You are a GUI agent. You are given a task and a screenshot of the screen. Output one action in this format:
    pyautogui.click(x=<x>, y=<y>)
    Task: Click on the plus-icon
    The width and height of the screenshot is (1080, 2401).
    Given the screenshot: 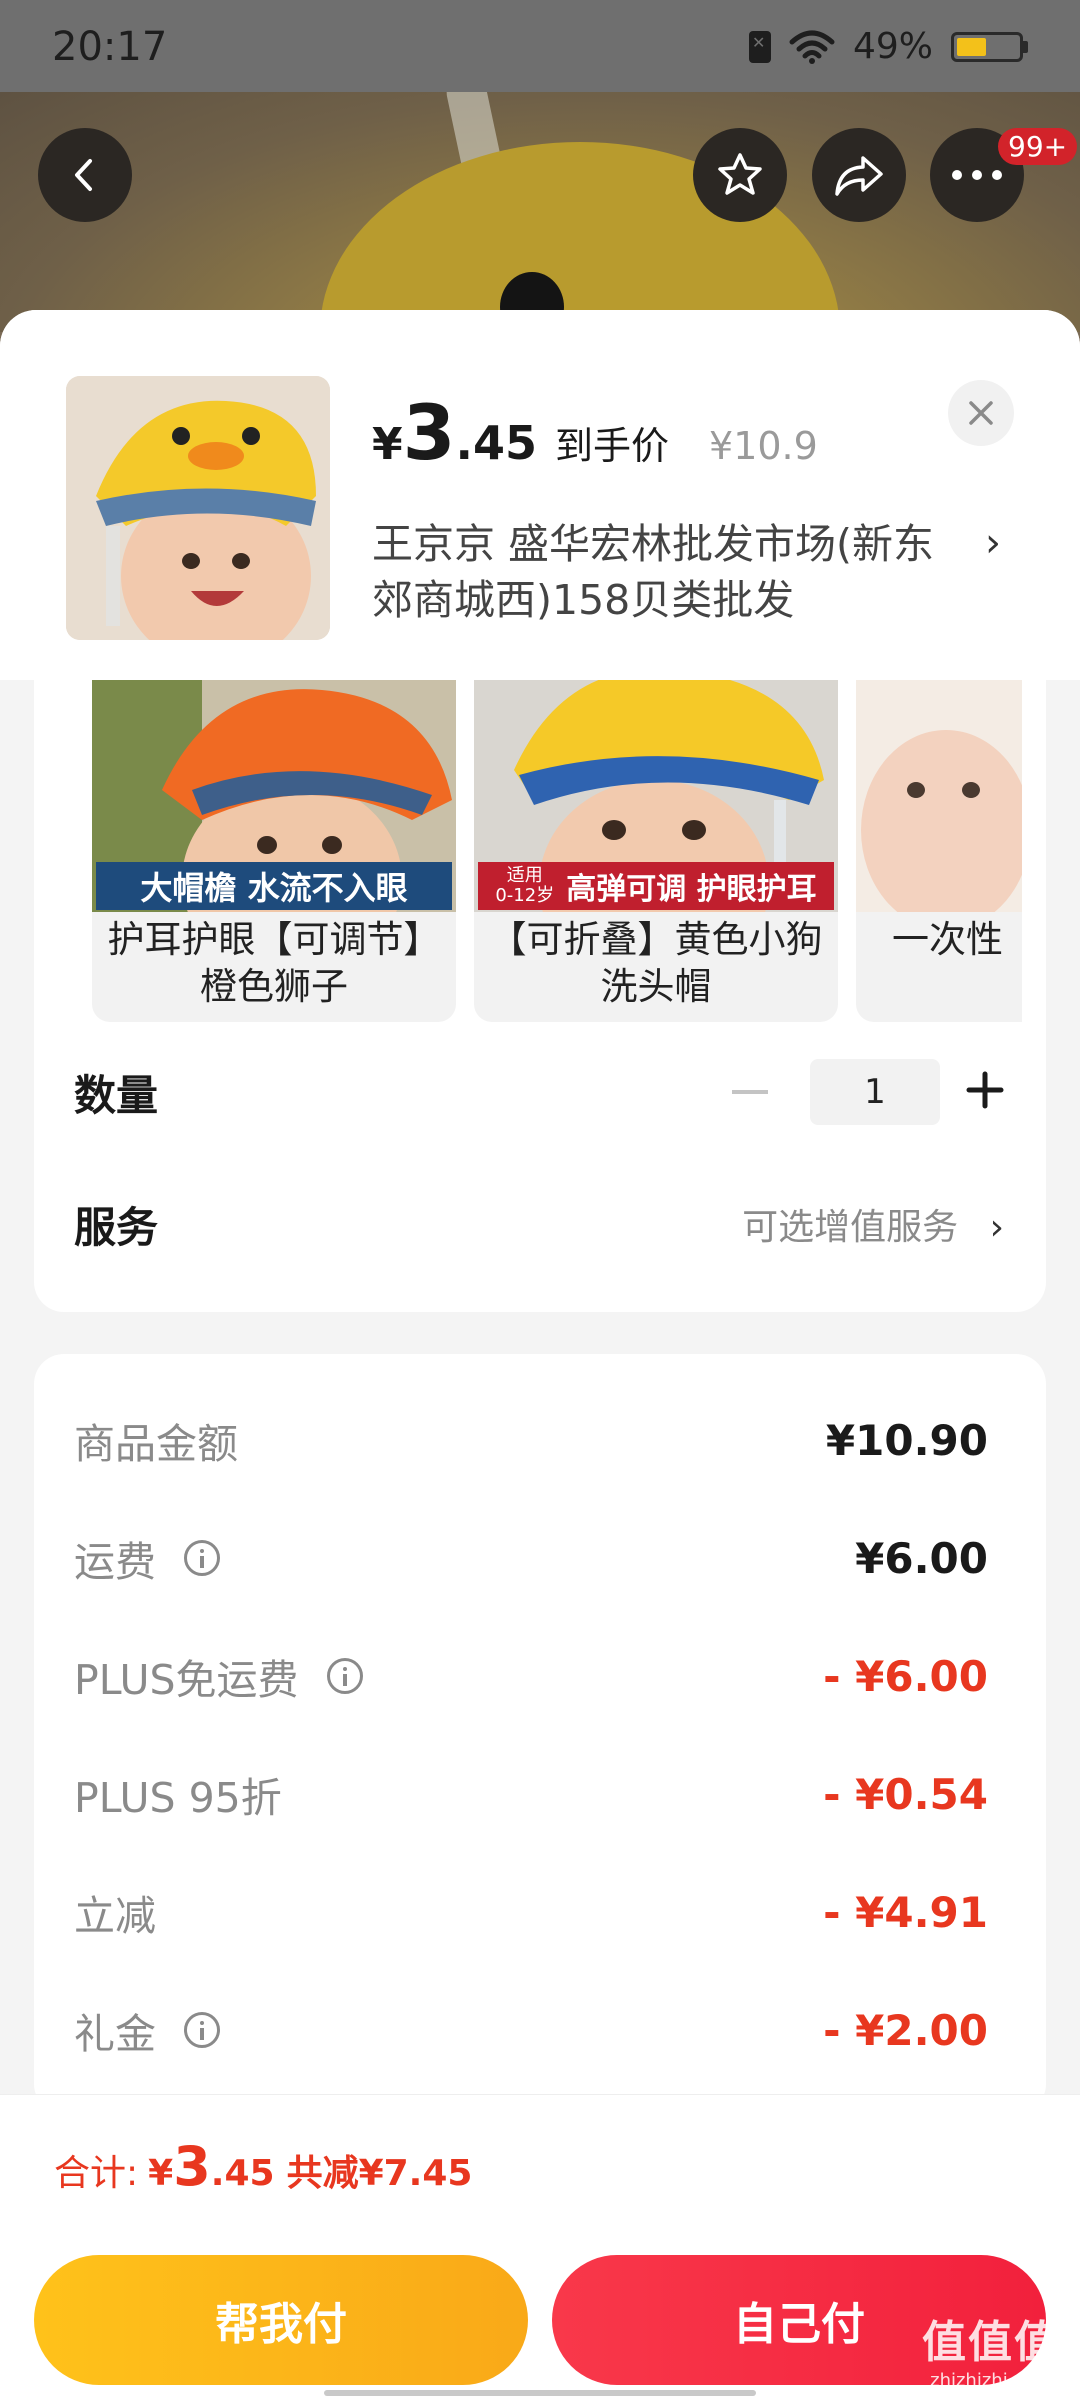 What is the action you would take?
    pyautogui.click(x=985, y=1090)
    